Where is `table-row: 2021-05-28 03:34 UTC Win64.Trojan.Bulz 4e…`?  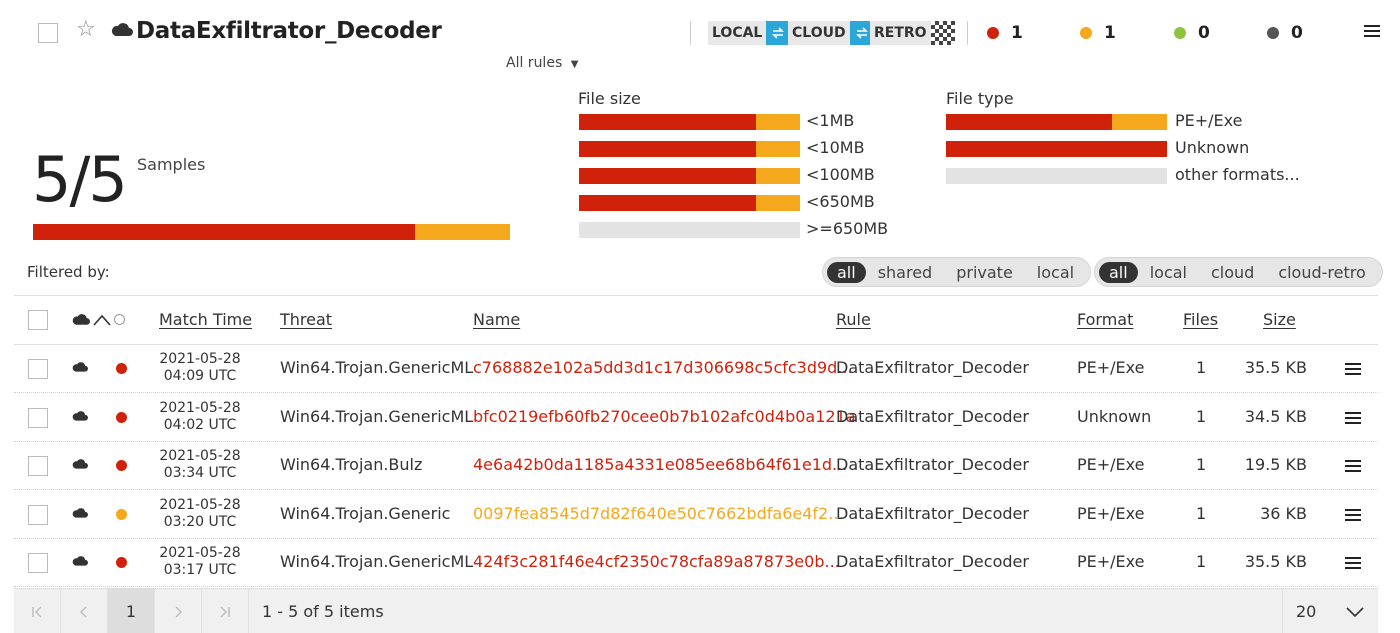 table-row: 2021-05-28 03:34 UTC Win64.Trojan.Bulz 4e… is located at coordinates (696, 466).